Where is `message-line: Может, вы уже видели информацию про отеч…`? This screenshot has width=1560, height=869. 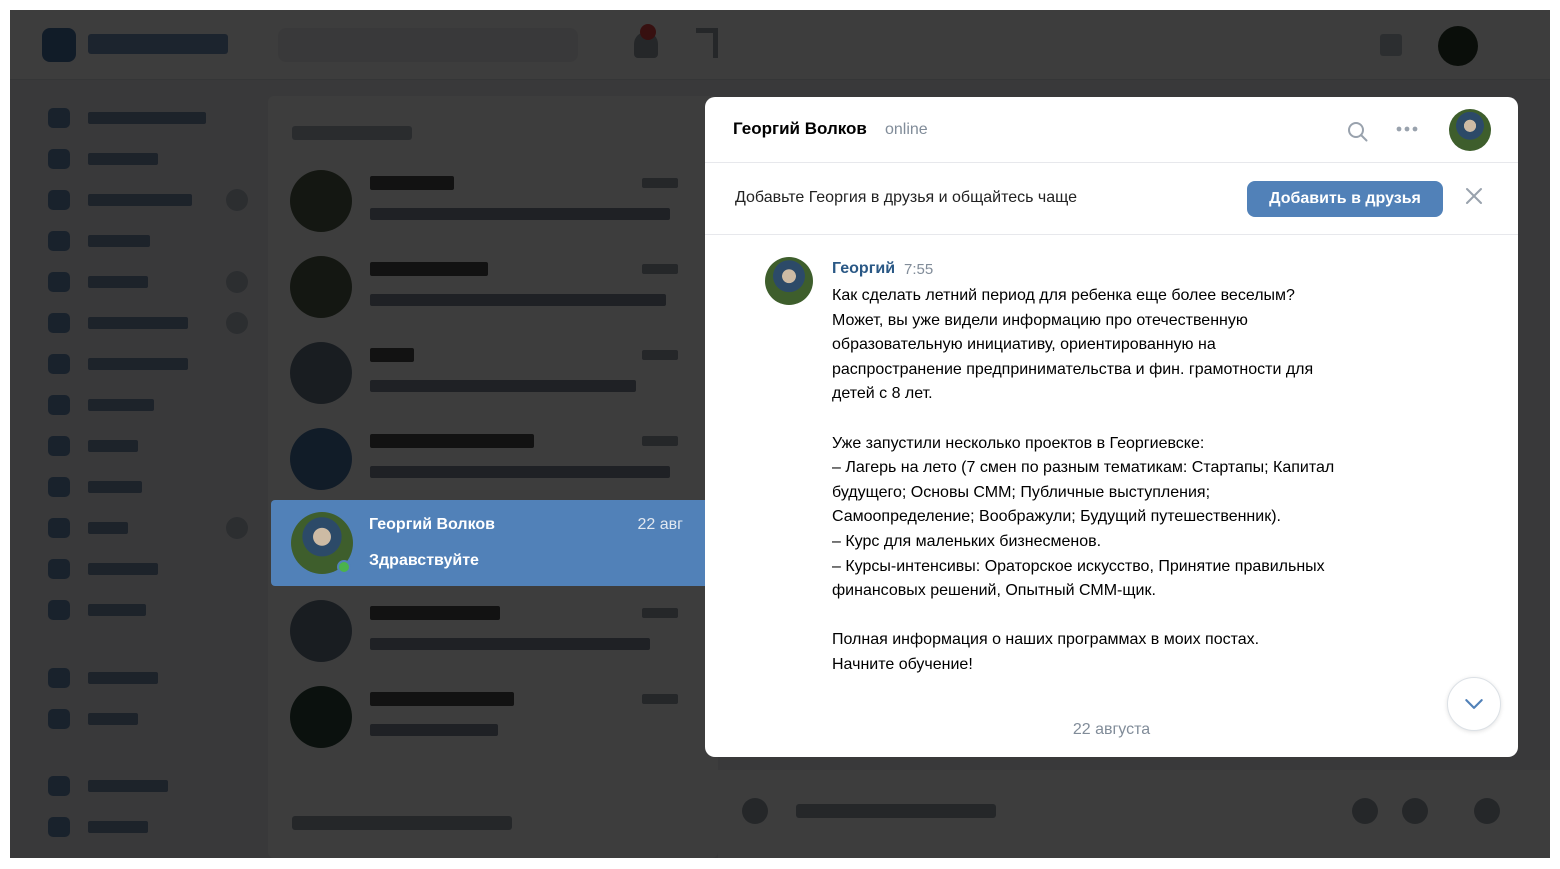 message-line: Может, вы уже видели информацию про отеч… is located at coordinates (1040, 320).